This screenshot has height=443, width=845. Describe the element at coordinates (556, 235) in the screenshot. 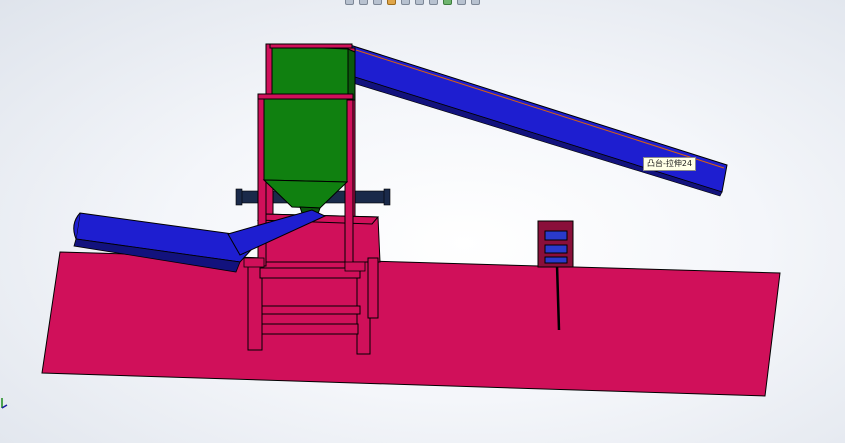

I see `control-display-top` at that location.